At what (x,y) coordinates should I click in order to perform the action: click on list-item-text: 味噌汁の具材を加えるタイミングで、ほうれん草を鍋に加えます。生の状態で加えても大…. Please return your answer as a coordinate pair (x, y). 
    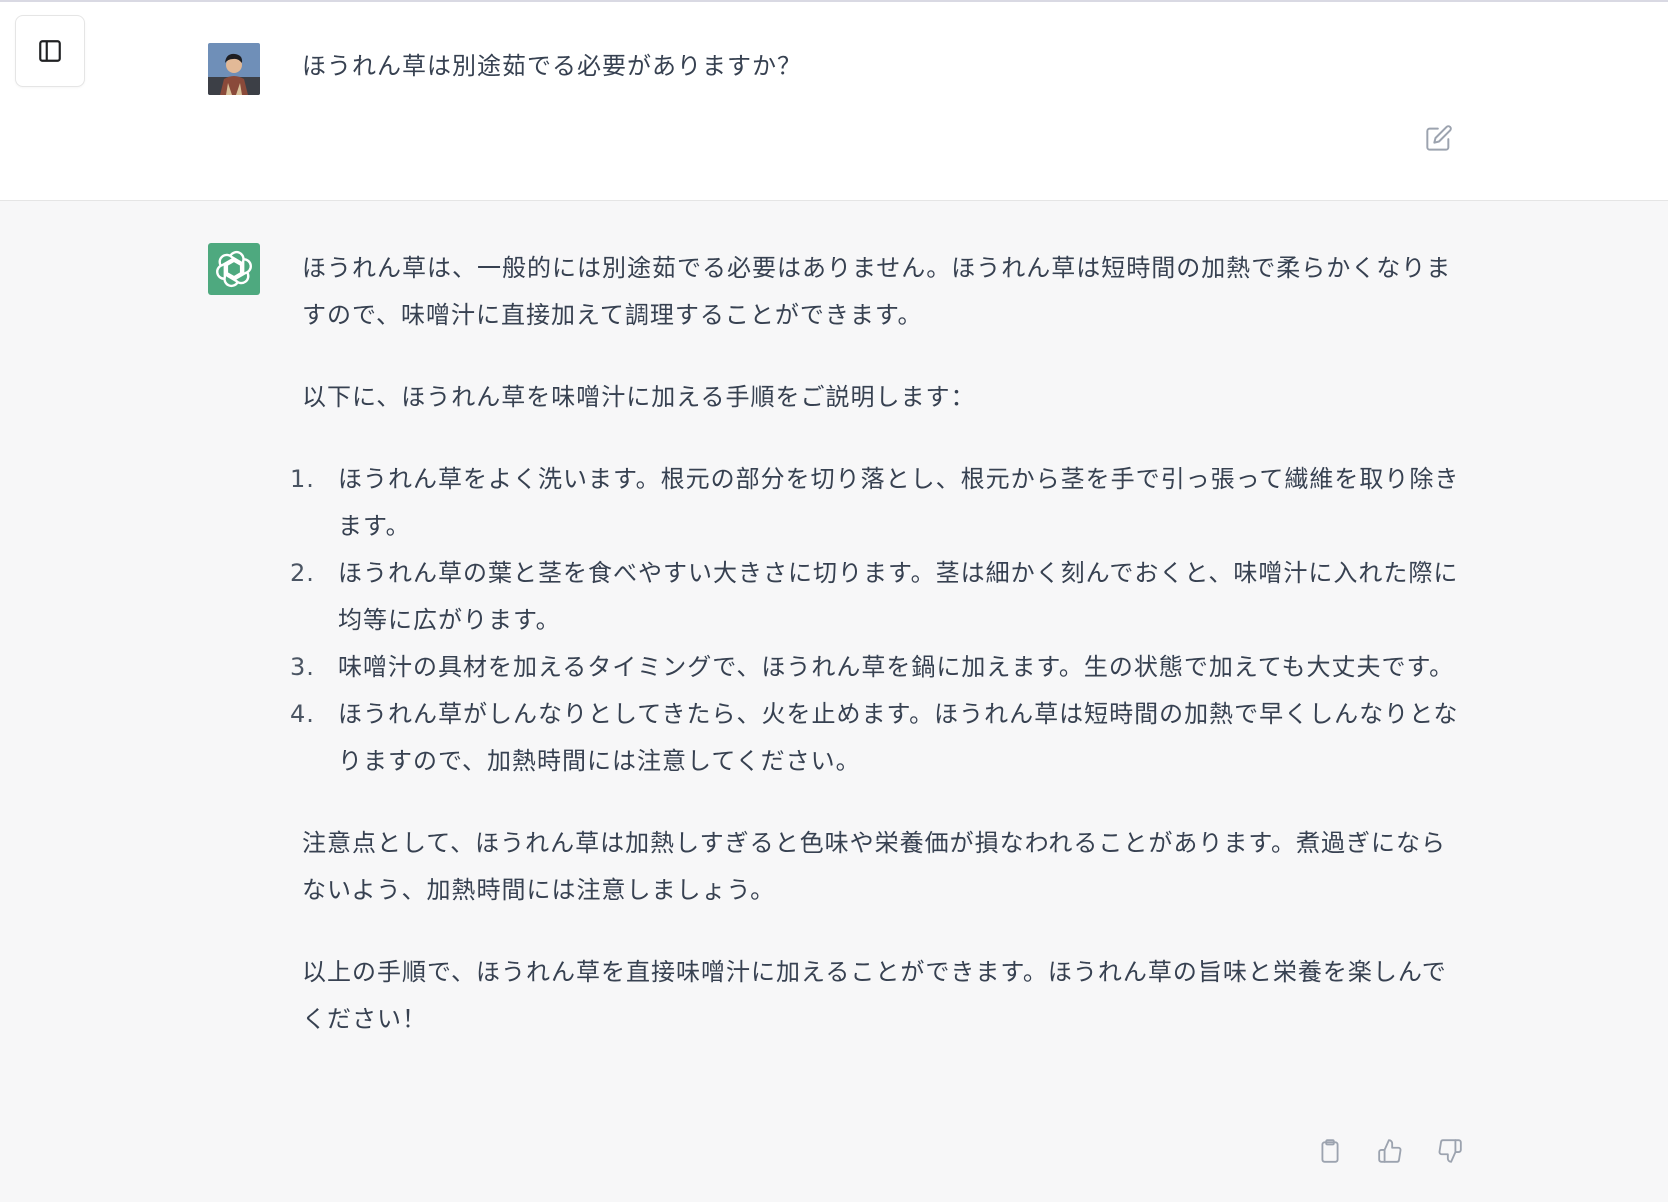
    Looking at the image, I should click on (896, 667).